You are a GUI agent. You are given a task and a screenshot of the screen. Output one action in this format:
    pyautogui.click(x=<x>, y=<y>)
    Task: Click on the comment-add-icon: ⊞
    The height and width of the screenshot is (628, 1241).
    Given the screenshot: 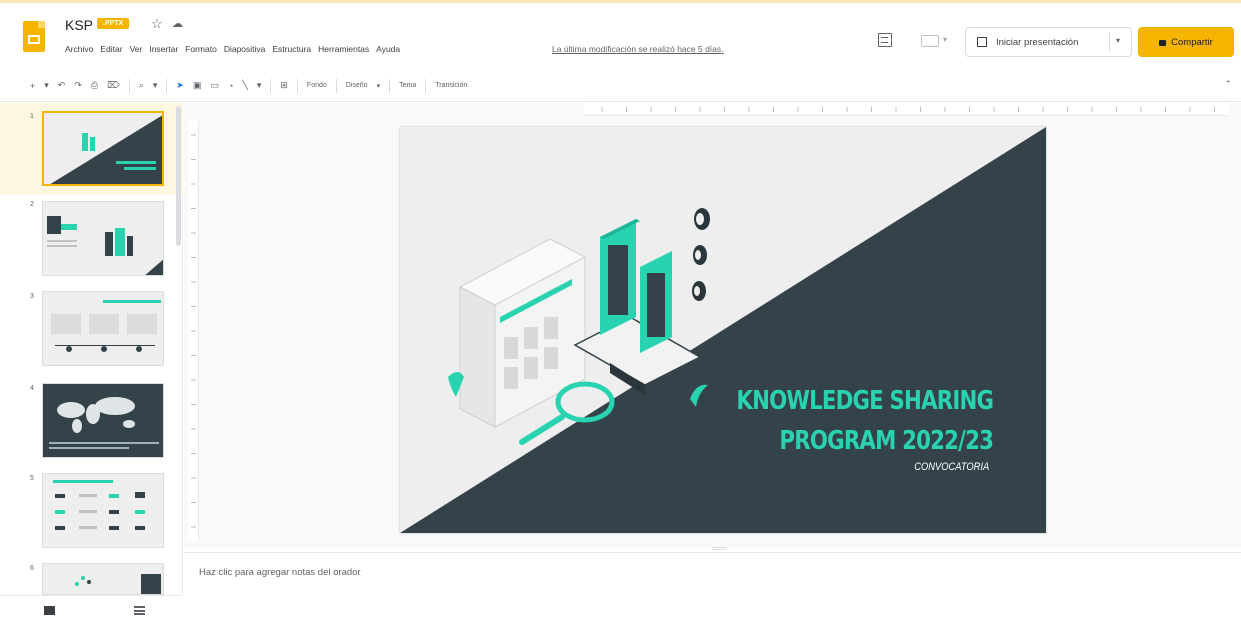 What is the action you would take?
    pyautogui.click(x=284, y=85)
    